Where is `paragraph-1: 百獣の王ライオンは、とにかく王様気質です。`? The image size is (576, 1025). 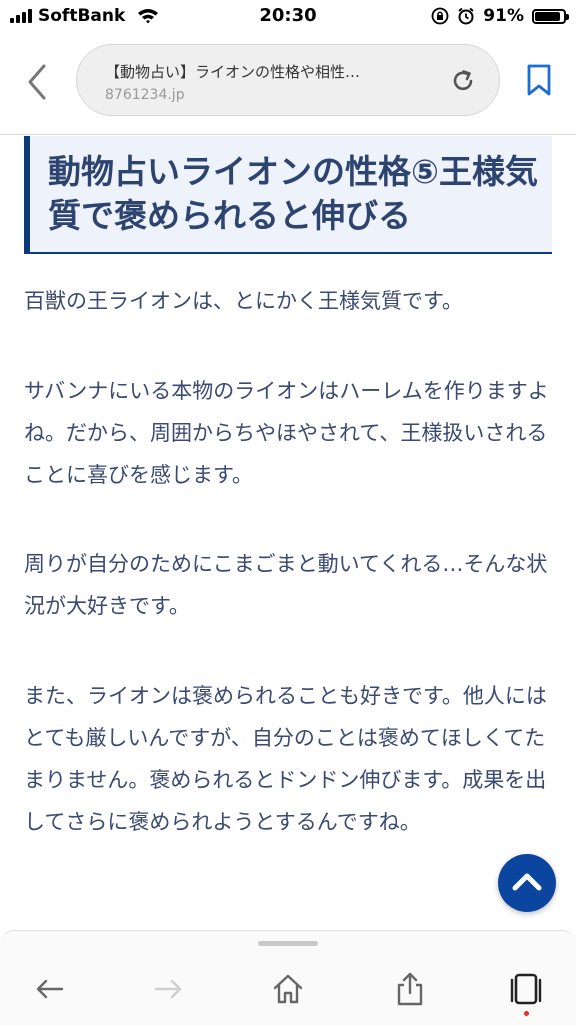 paragraph-1: 百獣の王ライオンは、とにかく王様気質です。 is located at coordinates (243, 301).